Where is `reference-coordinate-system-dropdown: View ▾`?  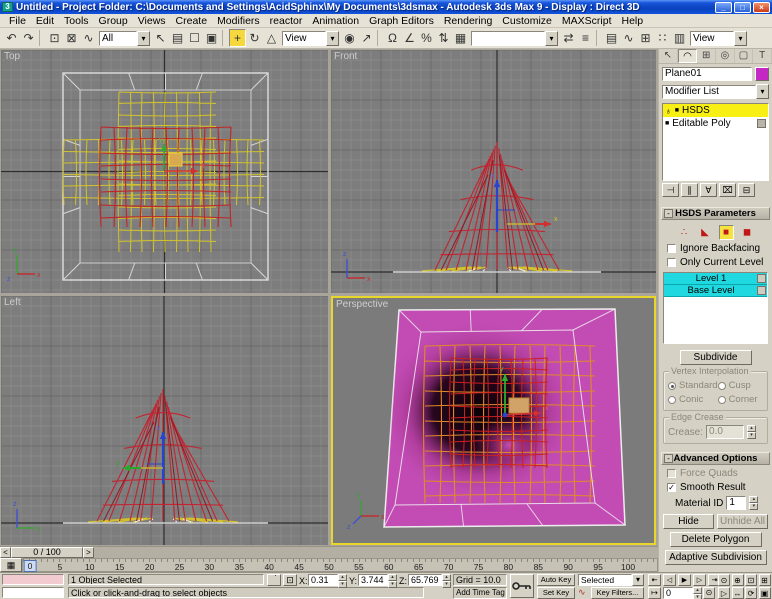
reference-coordinate-system-dropdown: View ▾ is located at coordinates (310, 38).